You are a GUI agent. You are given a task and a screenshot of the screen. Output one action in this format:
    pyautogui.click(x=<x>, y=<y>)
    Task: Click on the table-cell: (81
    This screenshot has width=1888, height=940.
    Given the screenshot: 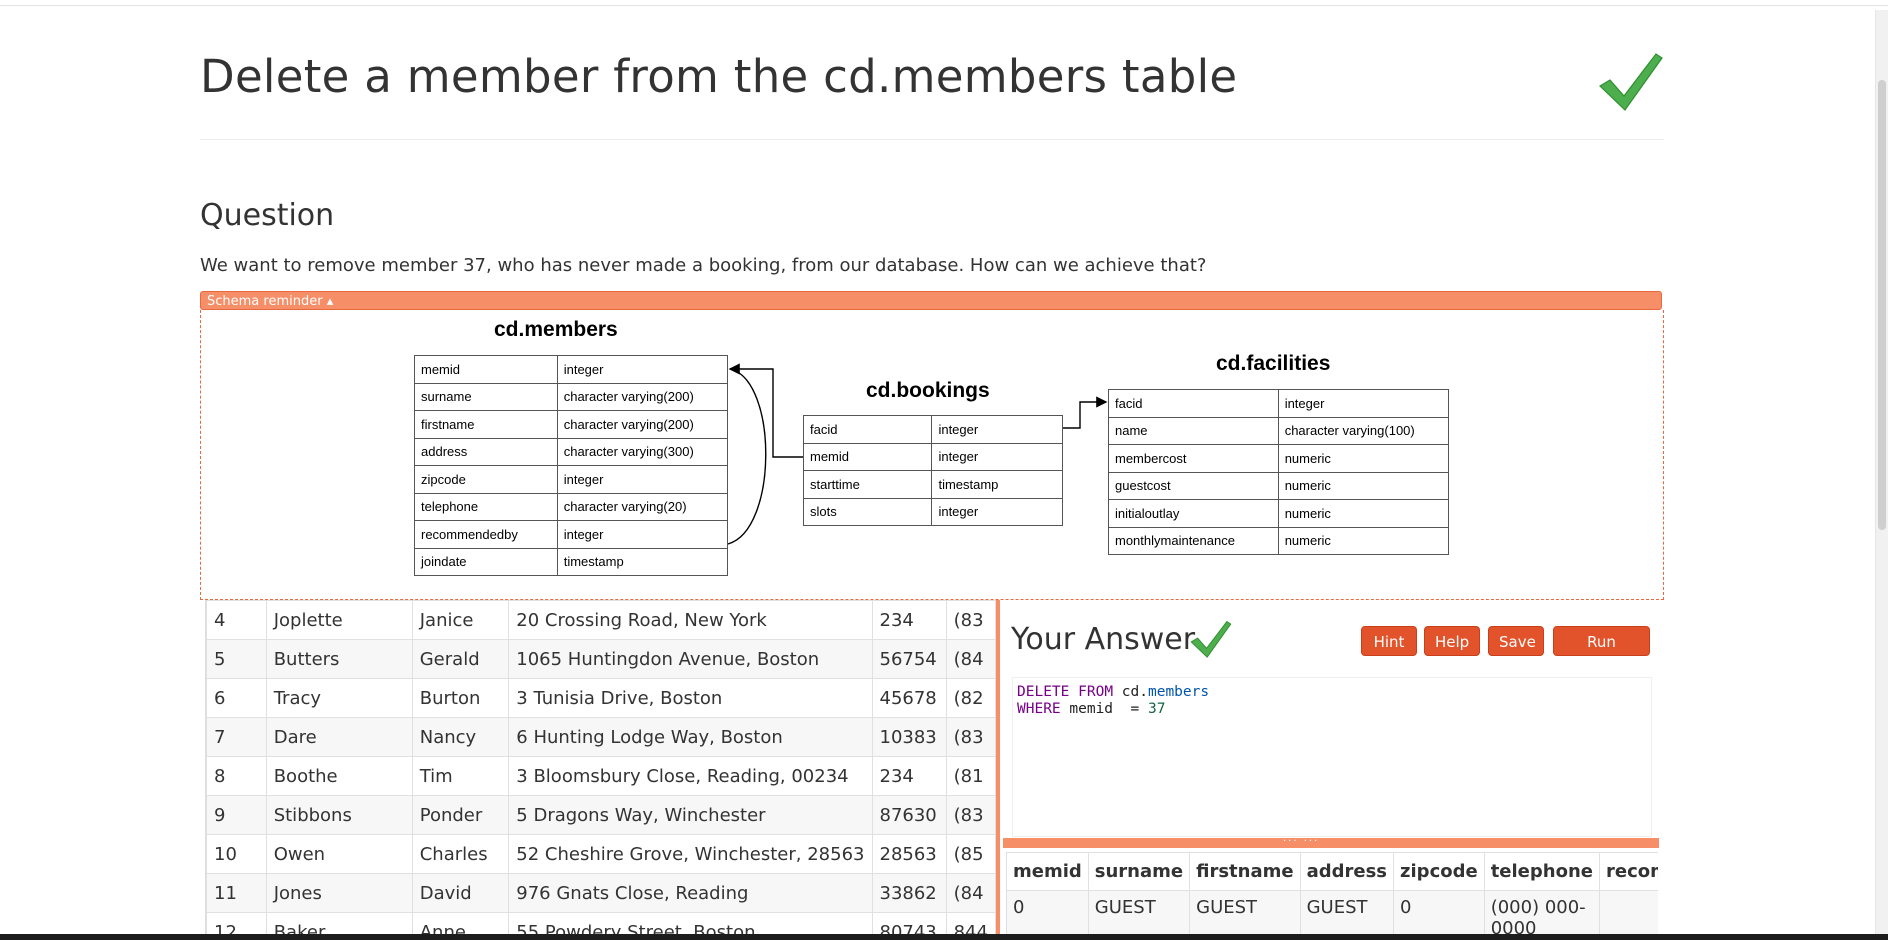 What is the action you would take?
    pyautogui.click(x=970, y=776)
    